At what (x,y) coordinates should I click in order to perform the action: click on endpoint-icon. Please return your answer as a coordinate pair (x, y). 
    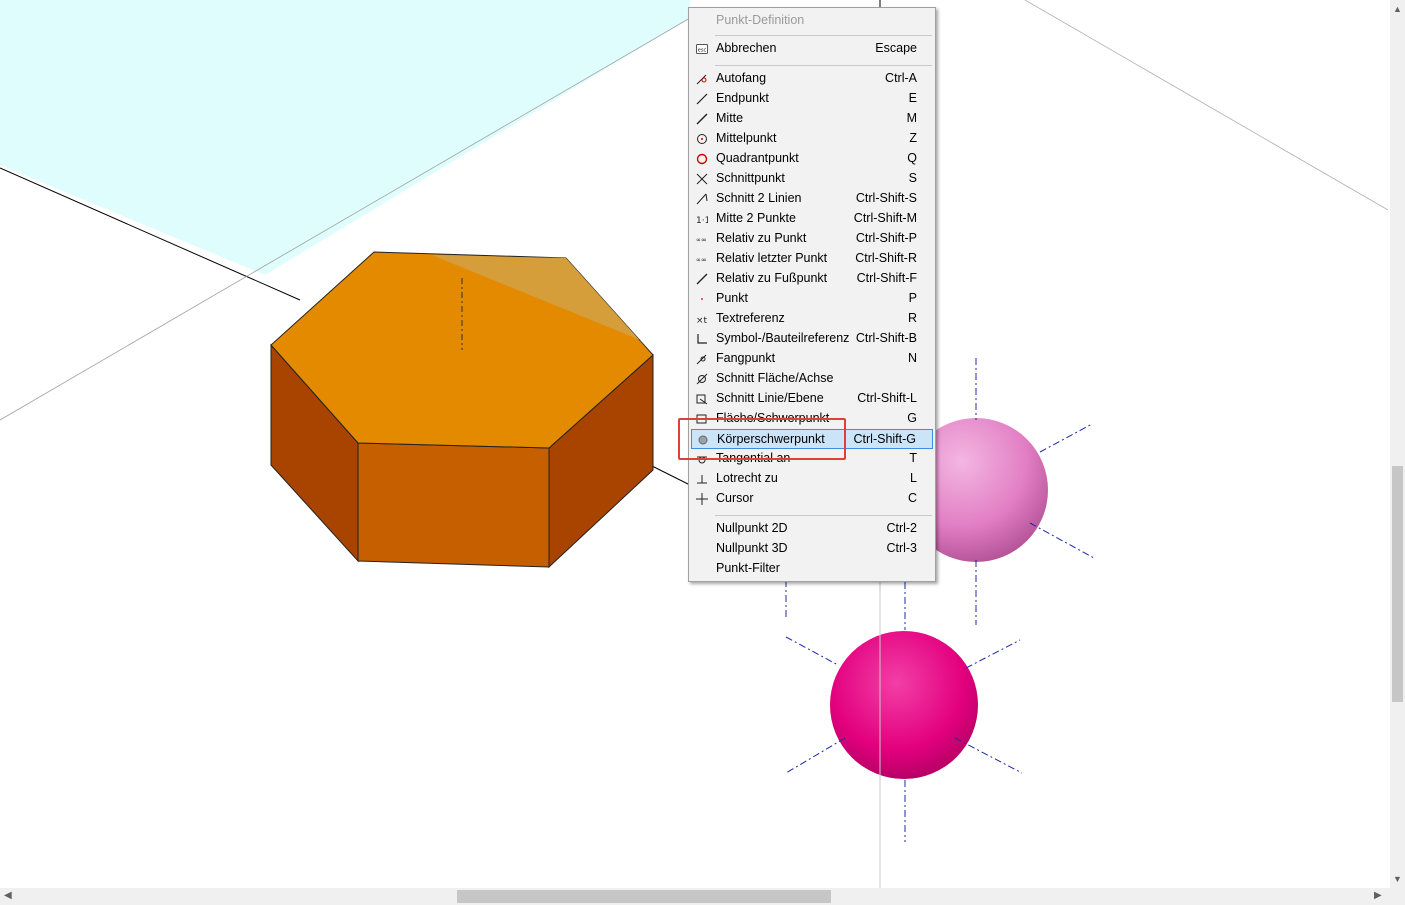
    Looking at the image, I should click on (702, 99).